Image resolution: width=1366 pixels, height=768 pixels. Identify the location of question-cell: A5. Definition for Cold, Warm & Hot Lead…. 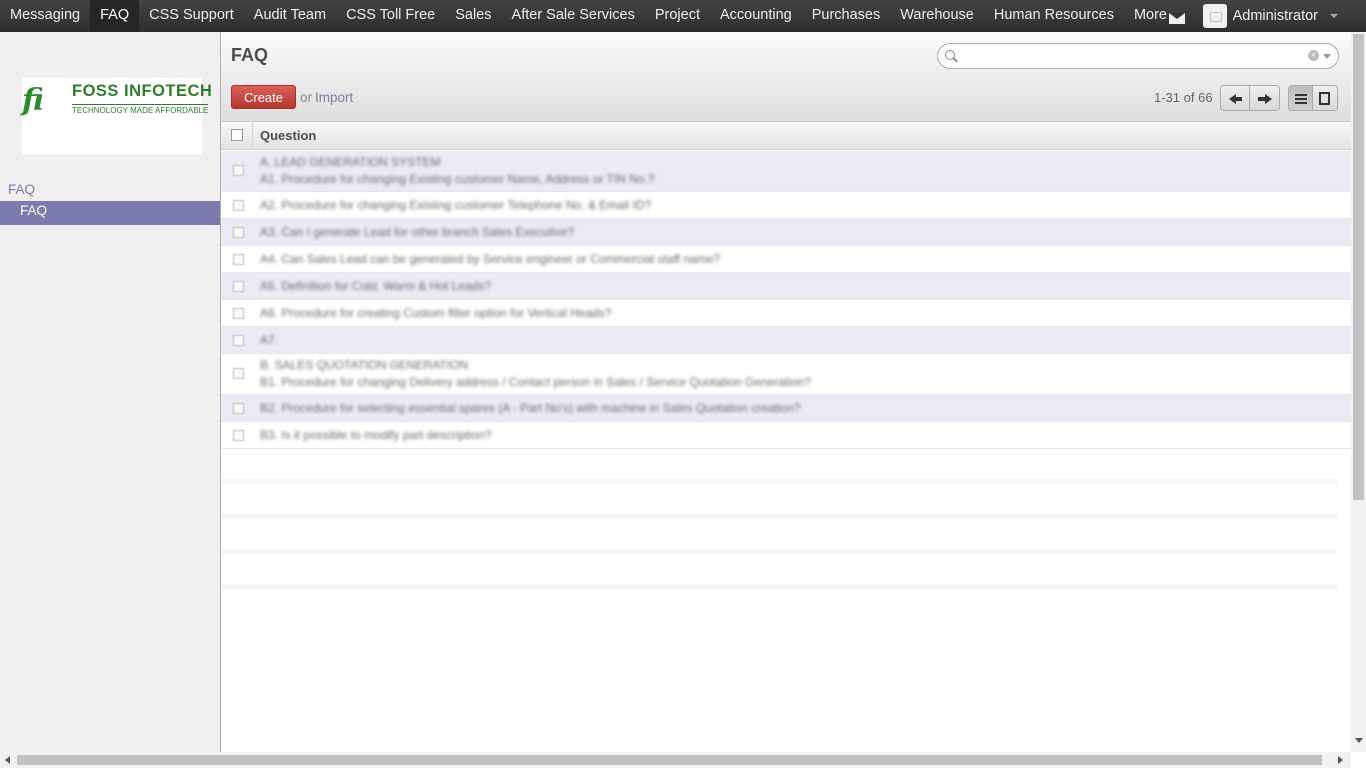
(375, 286).